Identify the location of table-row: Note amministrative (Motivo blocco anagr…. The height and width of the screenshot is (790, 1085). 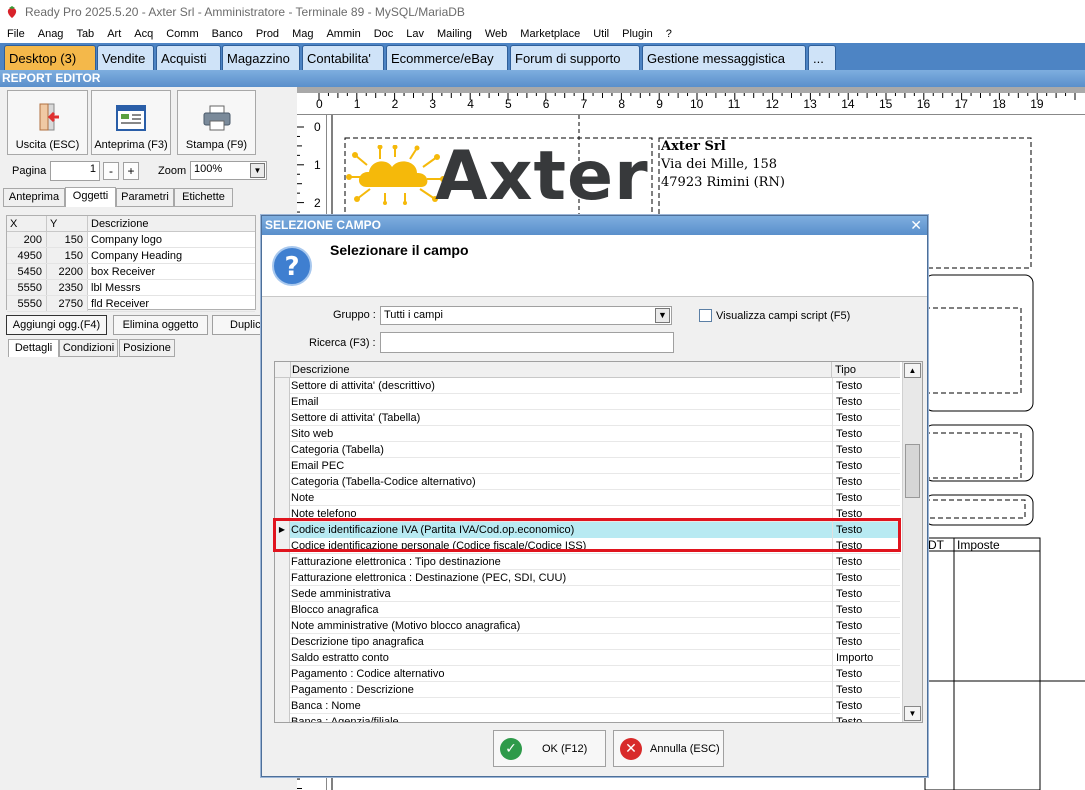
(587, 626).